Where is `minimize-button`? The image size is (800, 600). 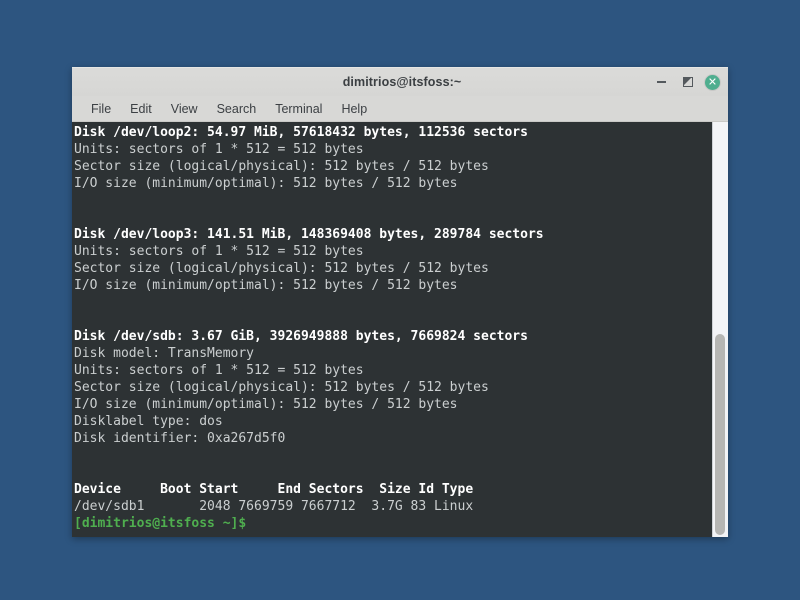 minimize-button is located at coordinates (661, 82).